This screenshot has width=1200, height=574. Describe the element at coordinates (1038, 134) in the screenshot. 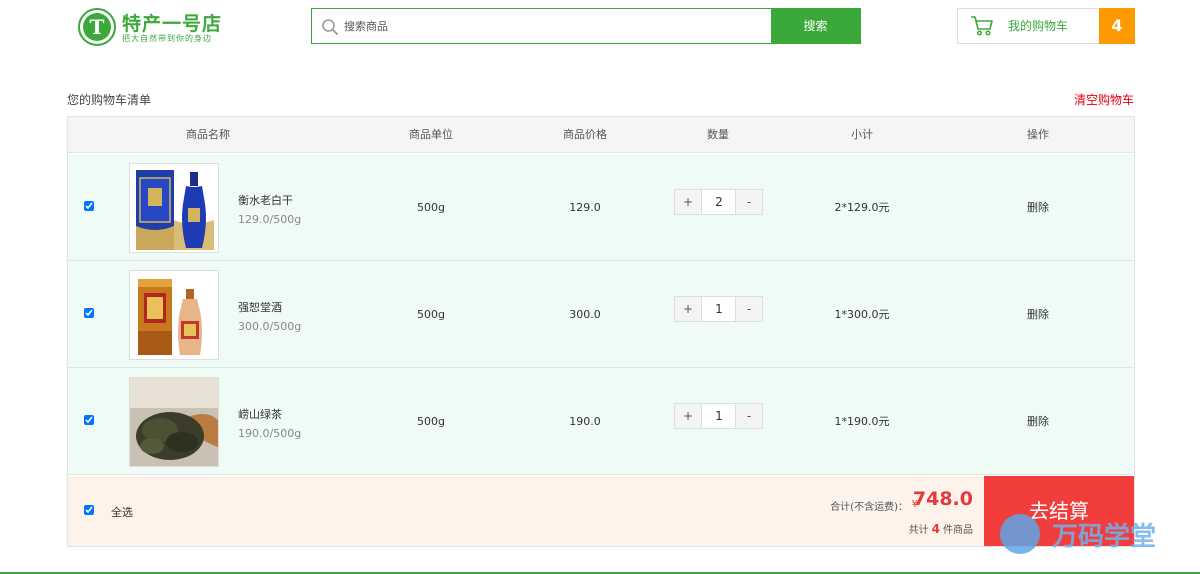

I see `column-header-action: 操作` at that location.